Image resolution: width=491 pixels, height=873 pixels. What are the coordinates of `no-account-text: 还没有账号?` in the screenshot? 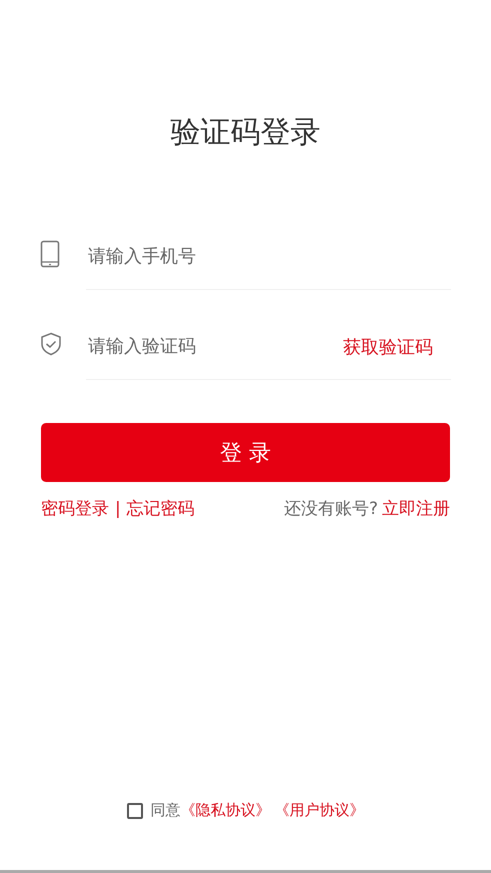 It's located at (331, 509).